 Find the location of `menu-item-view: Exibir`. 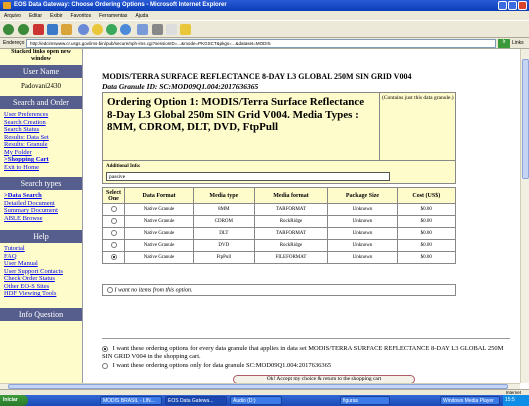

menu-item-view: Exibir is located at coordinates (56, 16).